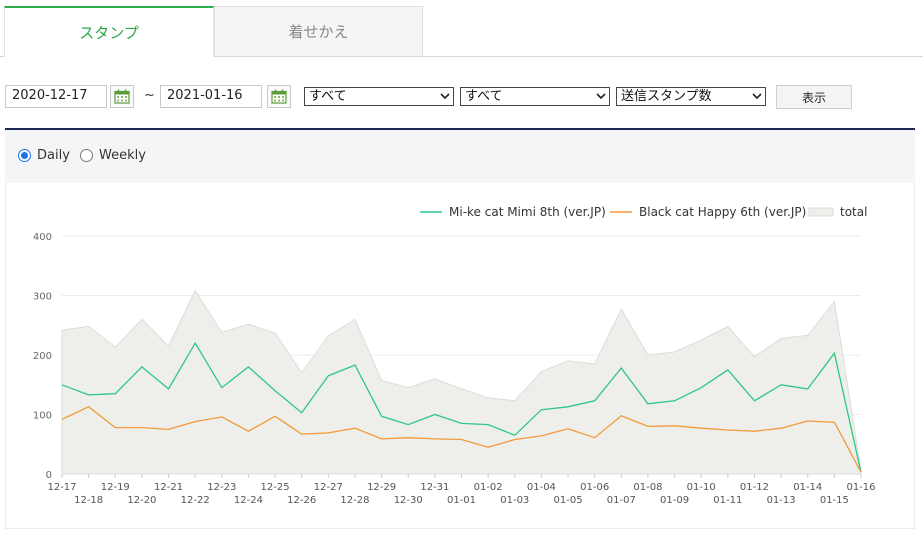  Describe the element at coordinates (488, 487) in the screenshot. I see `x-tick-label: 01-02` at that location.